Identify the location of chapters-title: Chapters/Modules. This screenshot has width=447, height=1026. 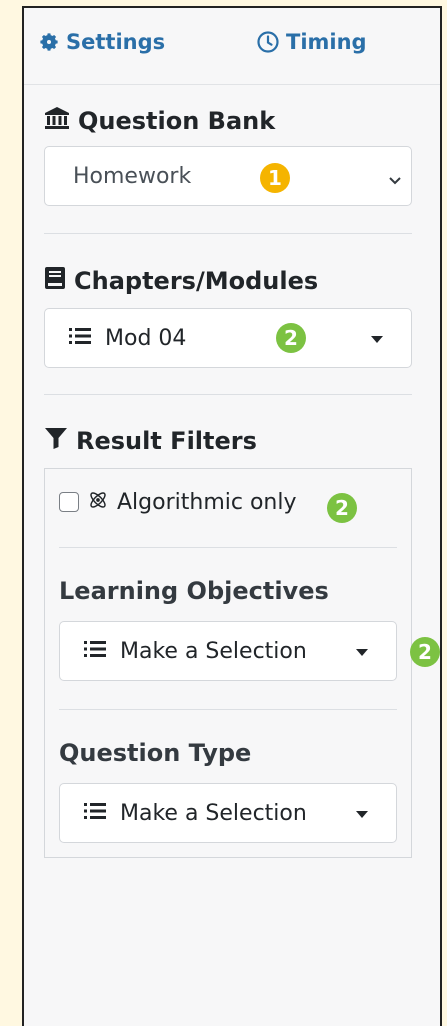
(181, 281).